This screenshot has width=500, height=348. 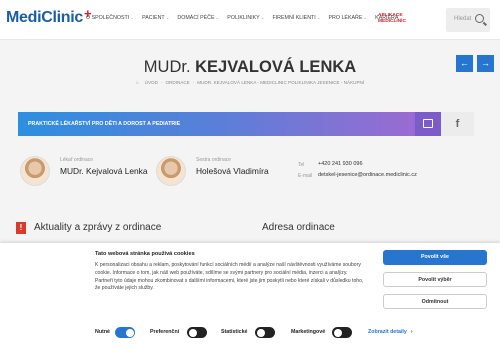 What do you see at coordinates (390, 332) in the screenshot?
I see `show-details-link: Zobrazit detaily ›` at bounding box center [390, 332].